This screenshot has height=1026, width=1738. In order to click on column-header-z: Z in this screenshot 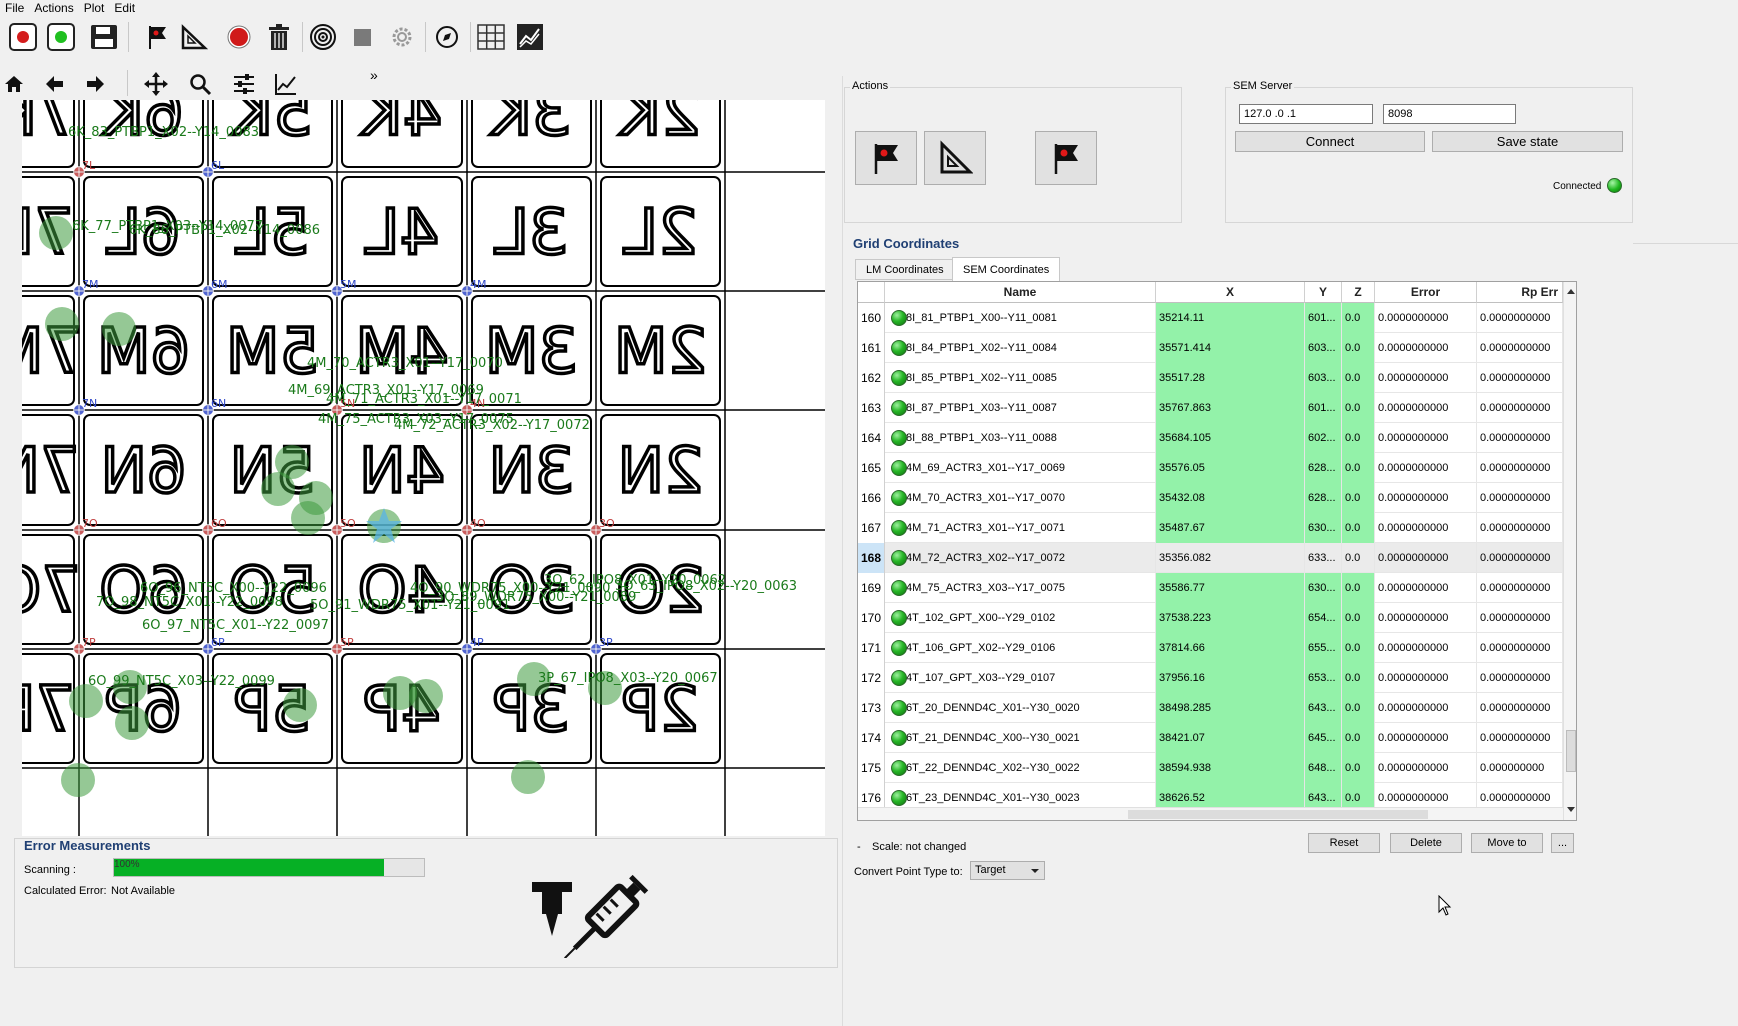, I will do `click(1358, 292)`.